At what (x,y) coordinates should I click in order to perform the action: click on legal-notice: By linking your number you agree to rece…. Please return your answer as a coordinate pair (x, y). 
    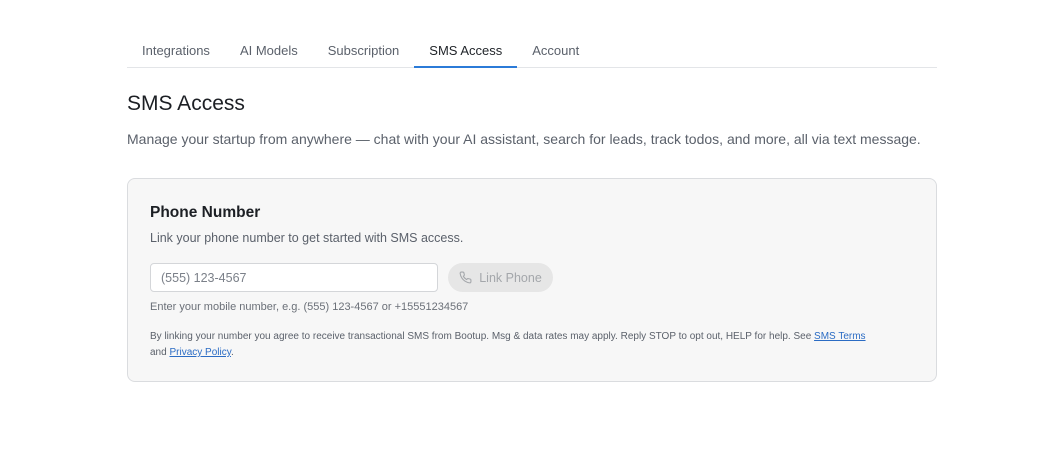
    Looking at the image, I should click on (535, 345).